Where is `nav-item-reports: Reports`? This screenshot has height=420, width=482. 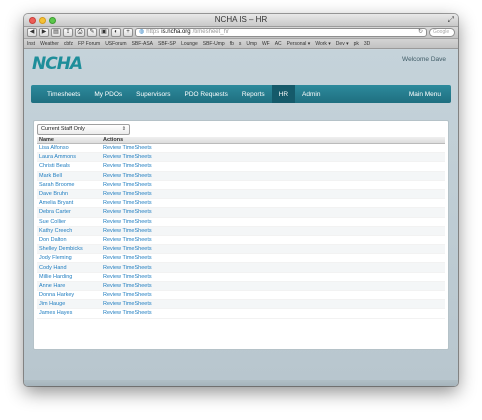 nav-item-reports: Reports is located at coordinates (253, 94).